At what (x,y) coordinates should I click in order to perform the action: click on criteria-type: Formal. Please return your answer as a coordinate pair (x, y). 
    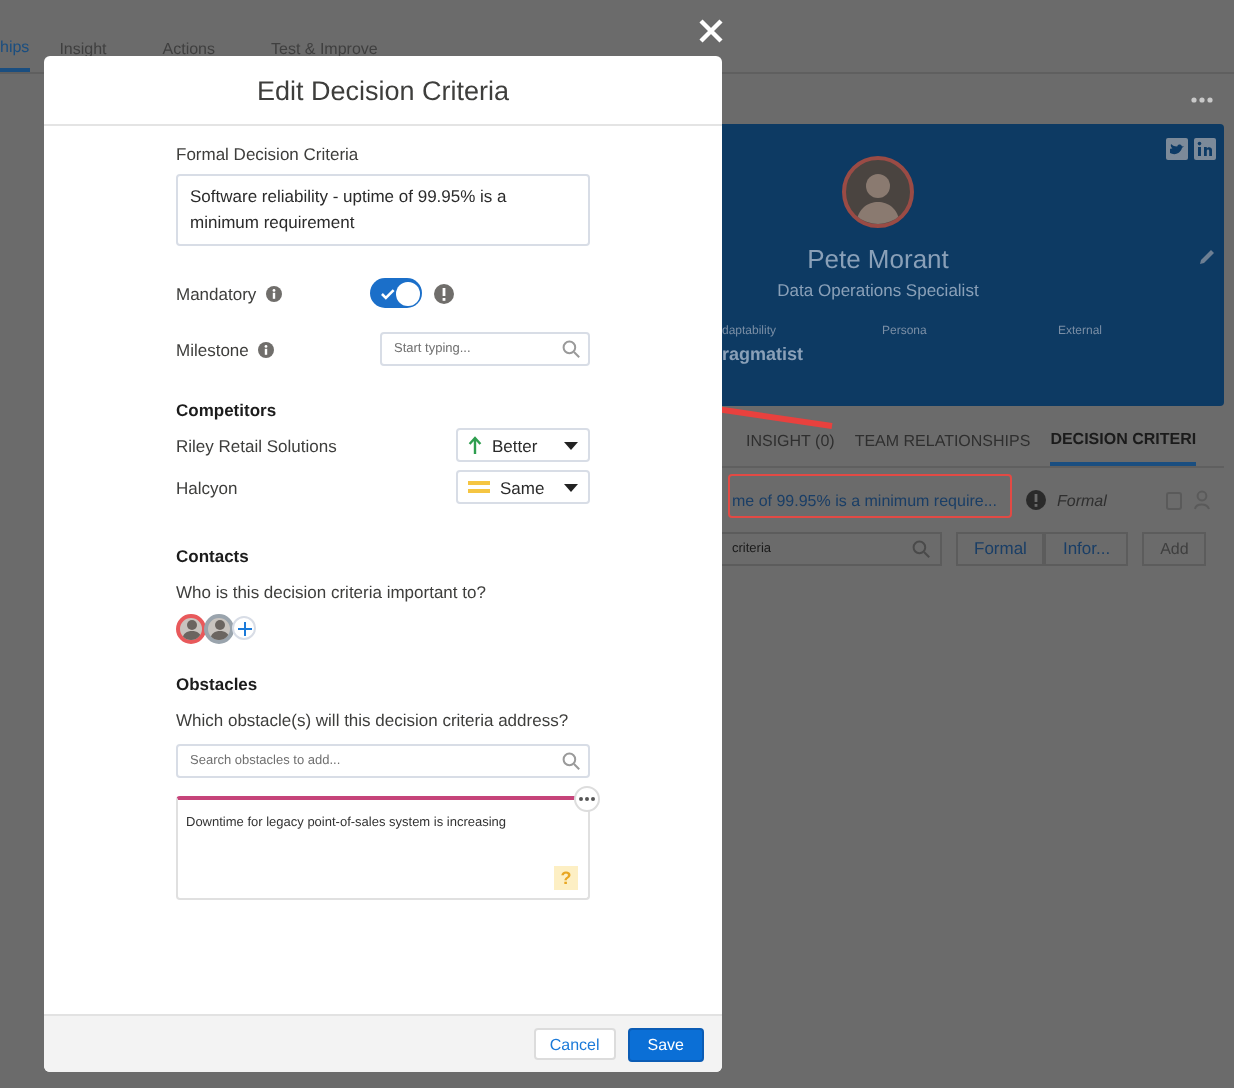
    Looking at the image, I should click on (1082, 500).